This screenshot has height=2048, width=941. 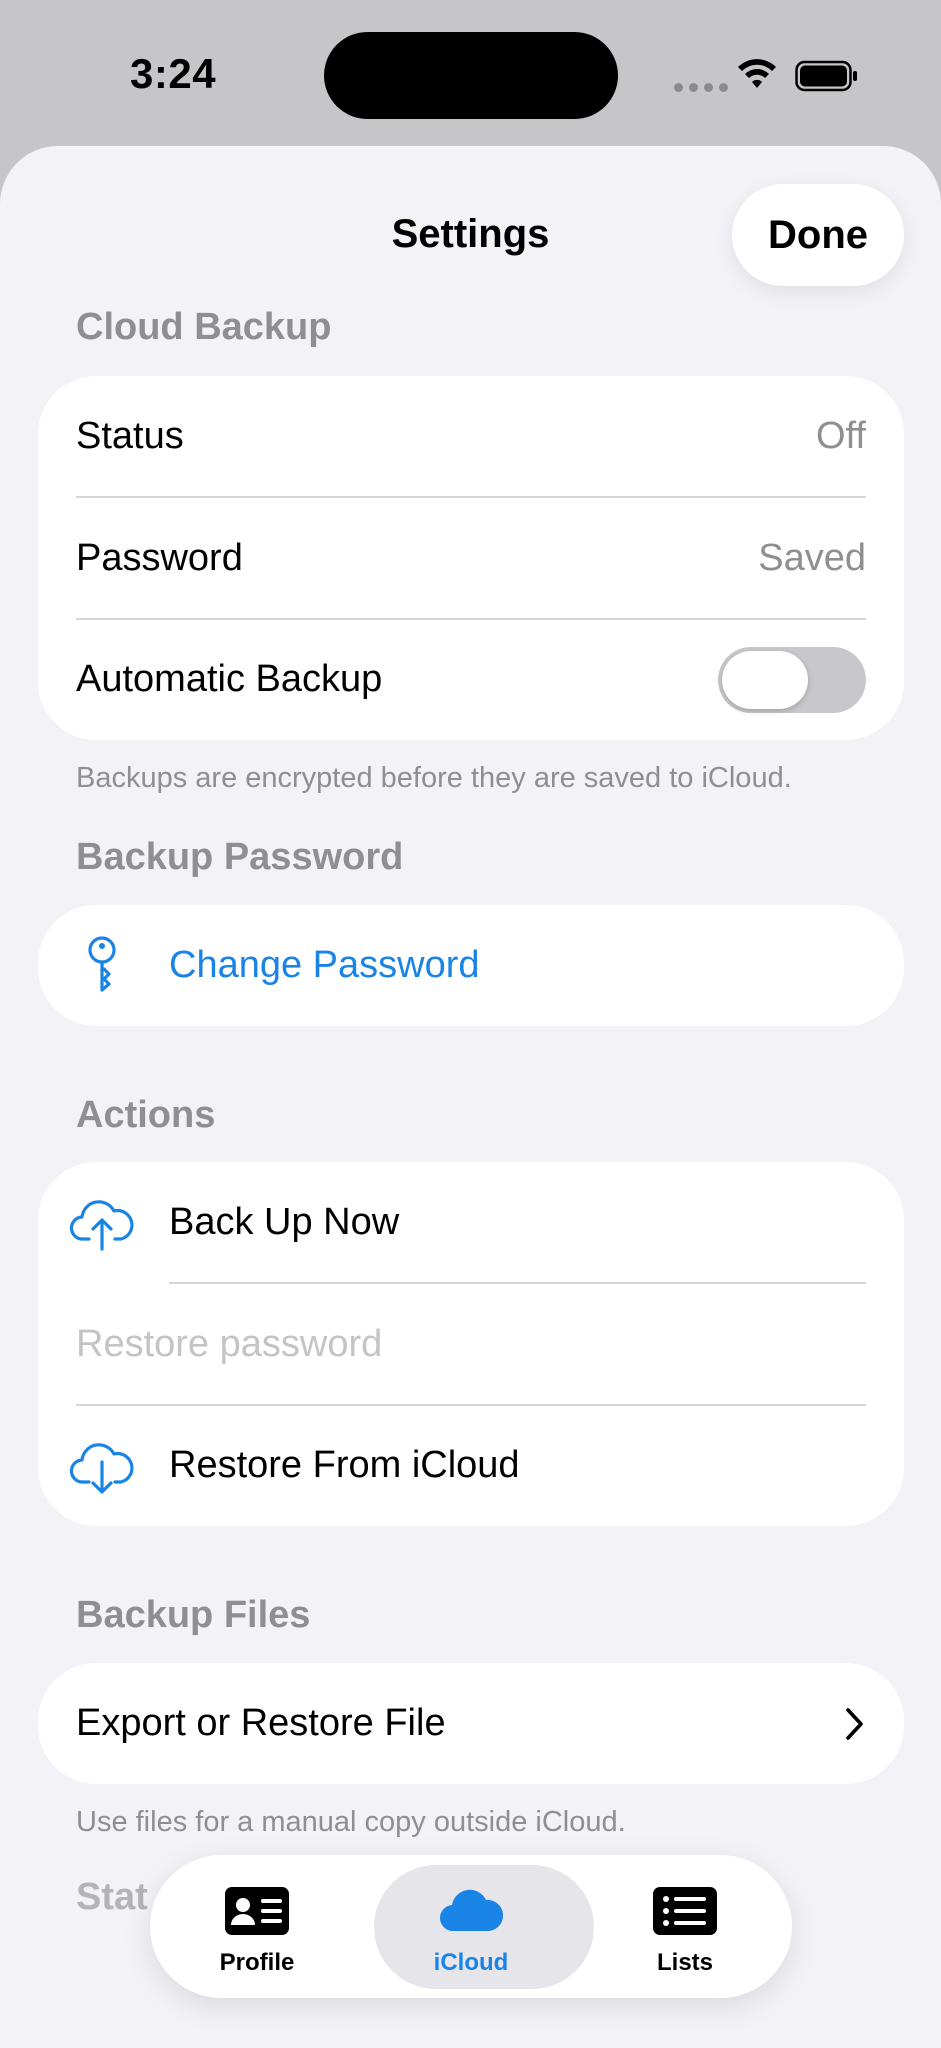 What do you see at coordinates (471, 75) in the screenshot?
I see `dynamic-island` at bounding box center [471, 75].